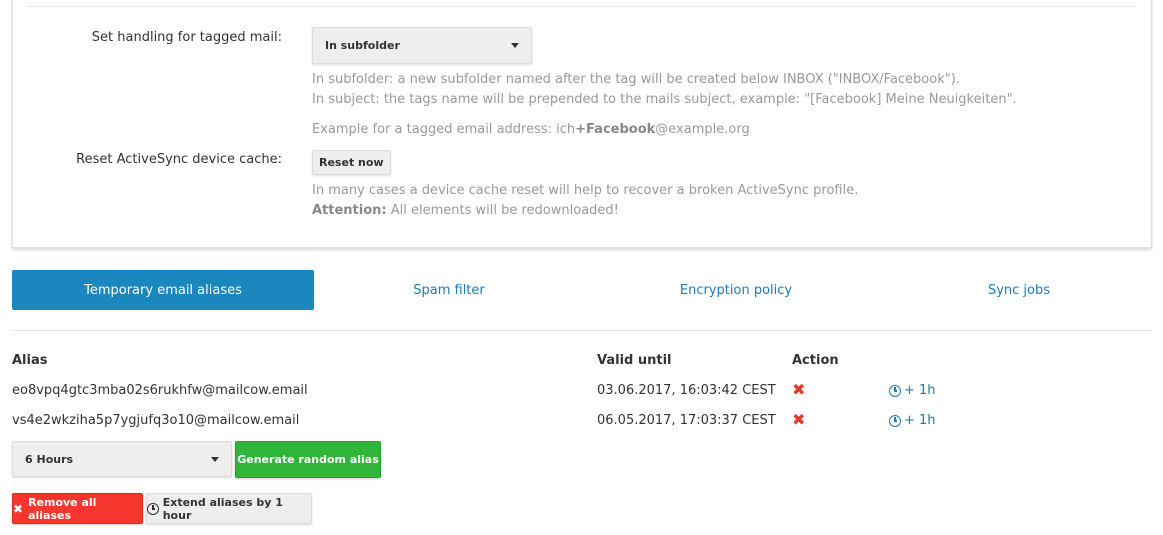 This screenshot has width=1163, height=535. Describe the element at coordinates (156, 420) in the screenshot. I see `alias-address: vs4e2wkziha5p7ygjufq3o10@mailcow.email` at that location.